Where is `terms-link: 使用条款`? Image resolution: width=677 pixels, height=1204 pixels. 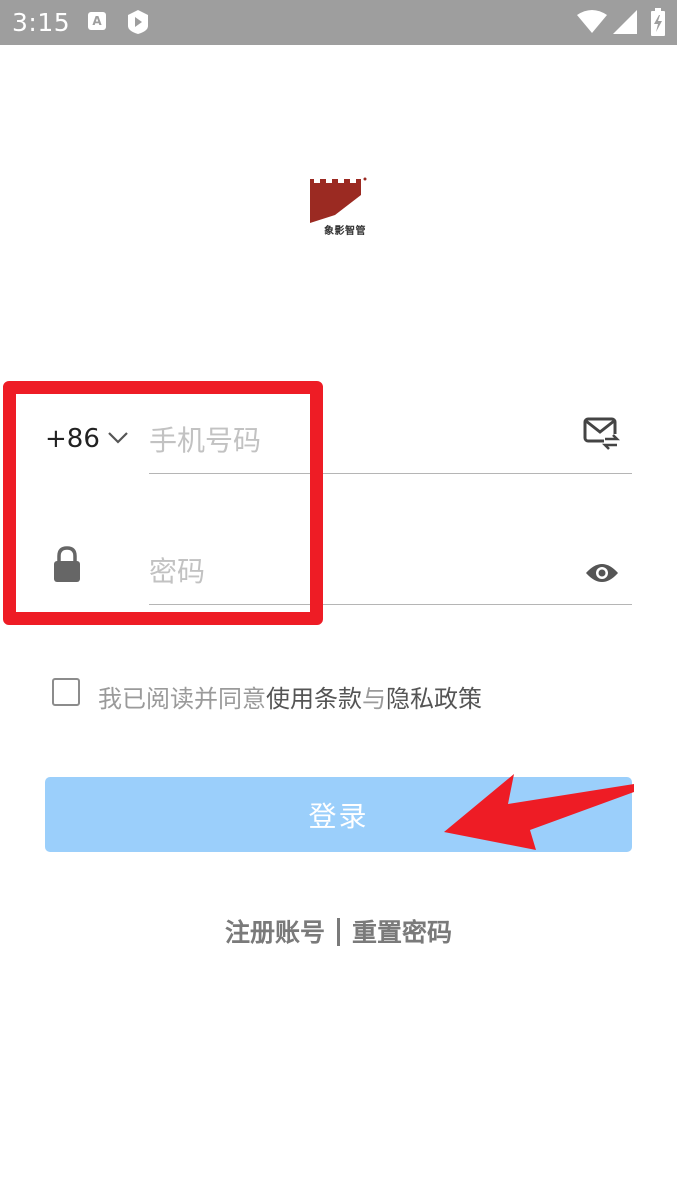 terms-link: 使用条款 is located at coordinates (314, 699).